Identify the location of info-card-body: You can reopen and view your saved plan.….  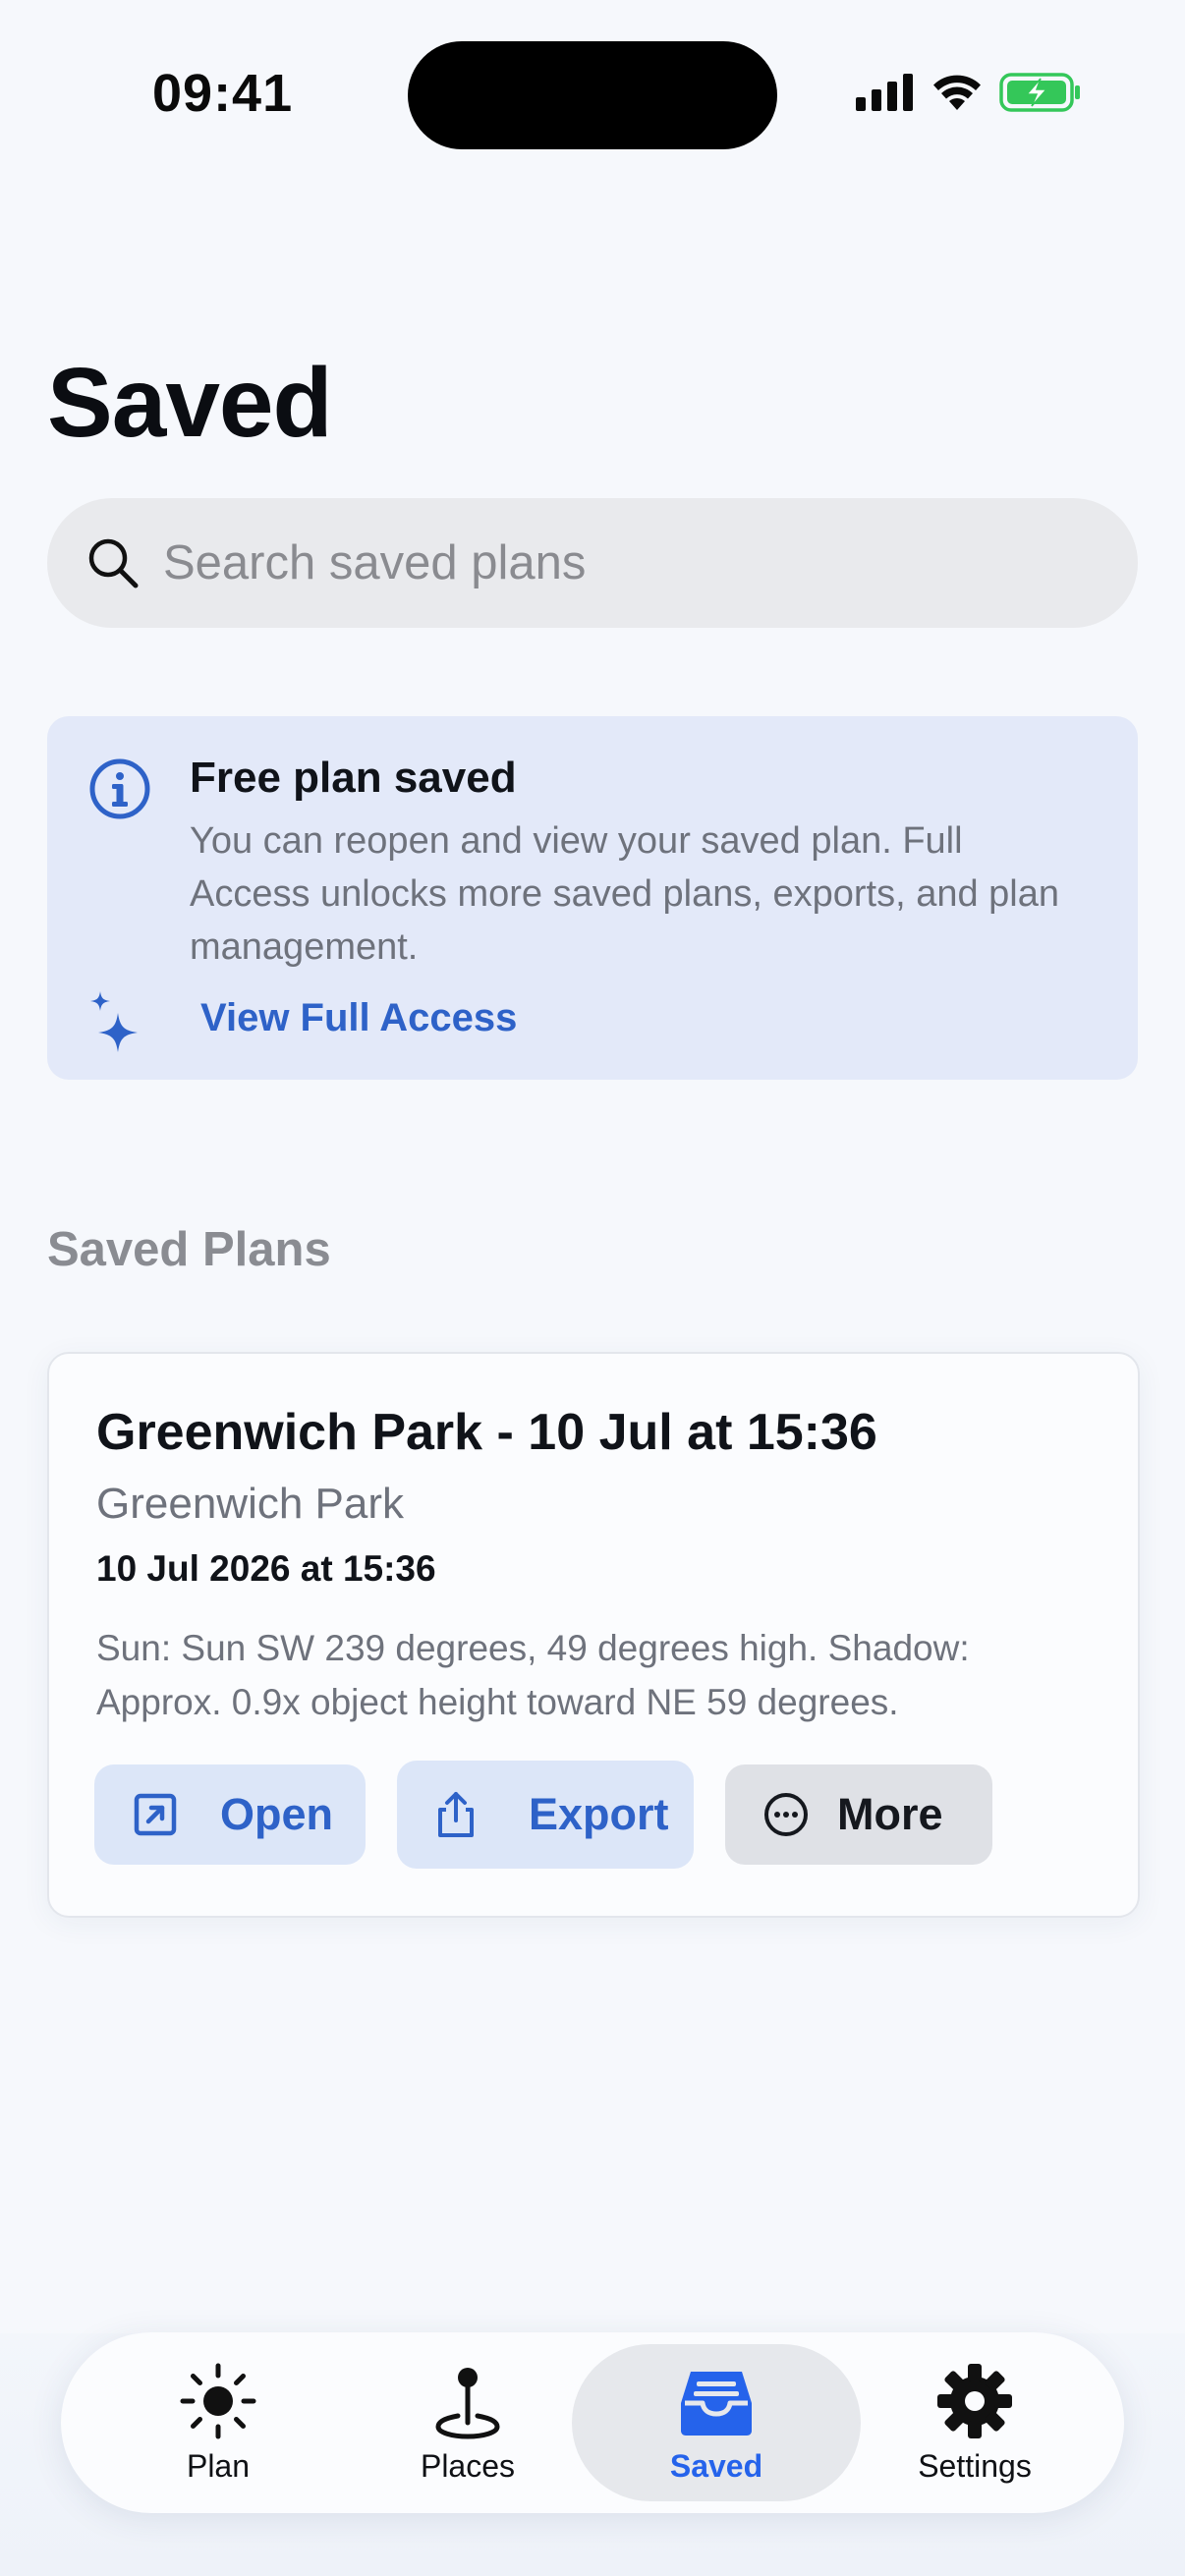
(625, 894).